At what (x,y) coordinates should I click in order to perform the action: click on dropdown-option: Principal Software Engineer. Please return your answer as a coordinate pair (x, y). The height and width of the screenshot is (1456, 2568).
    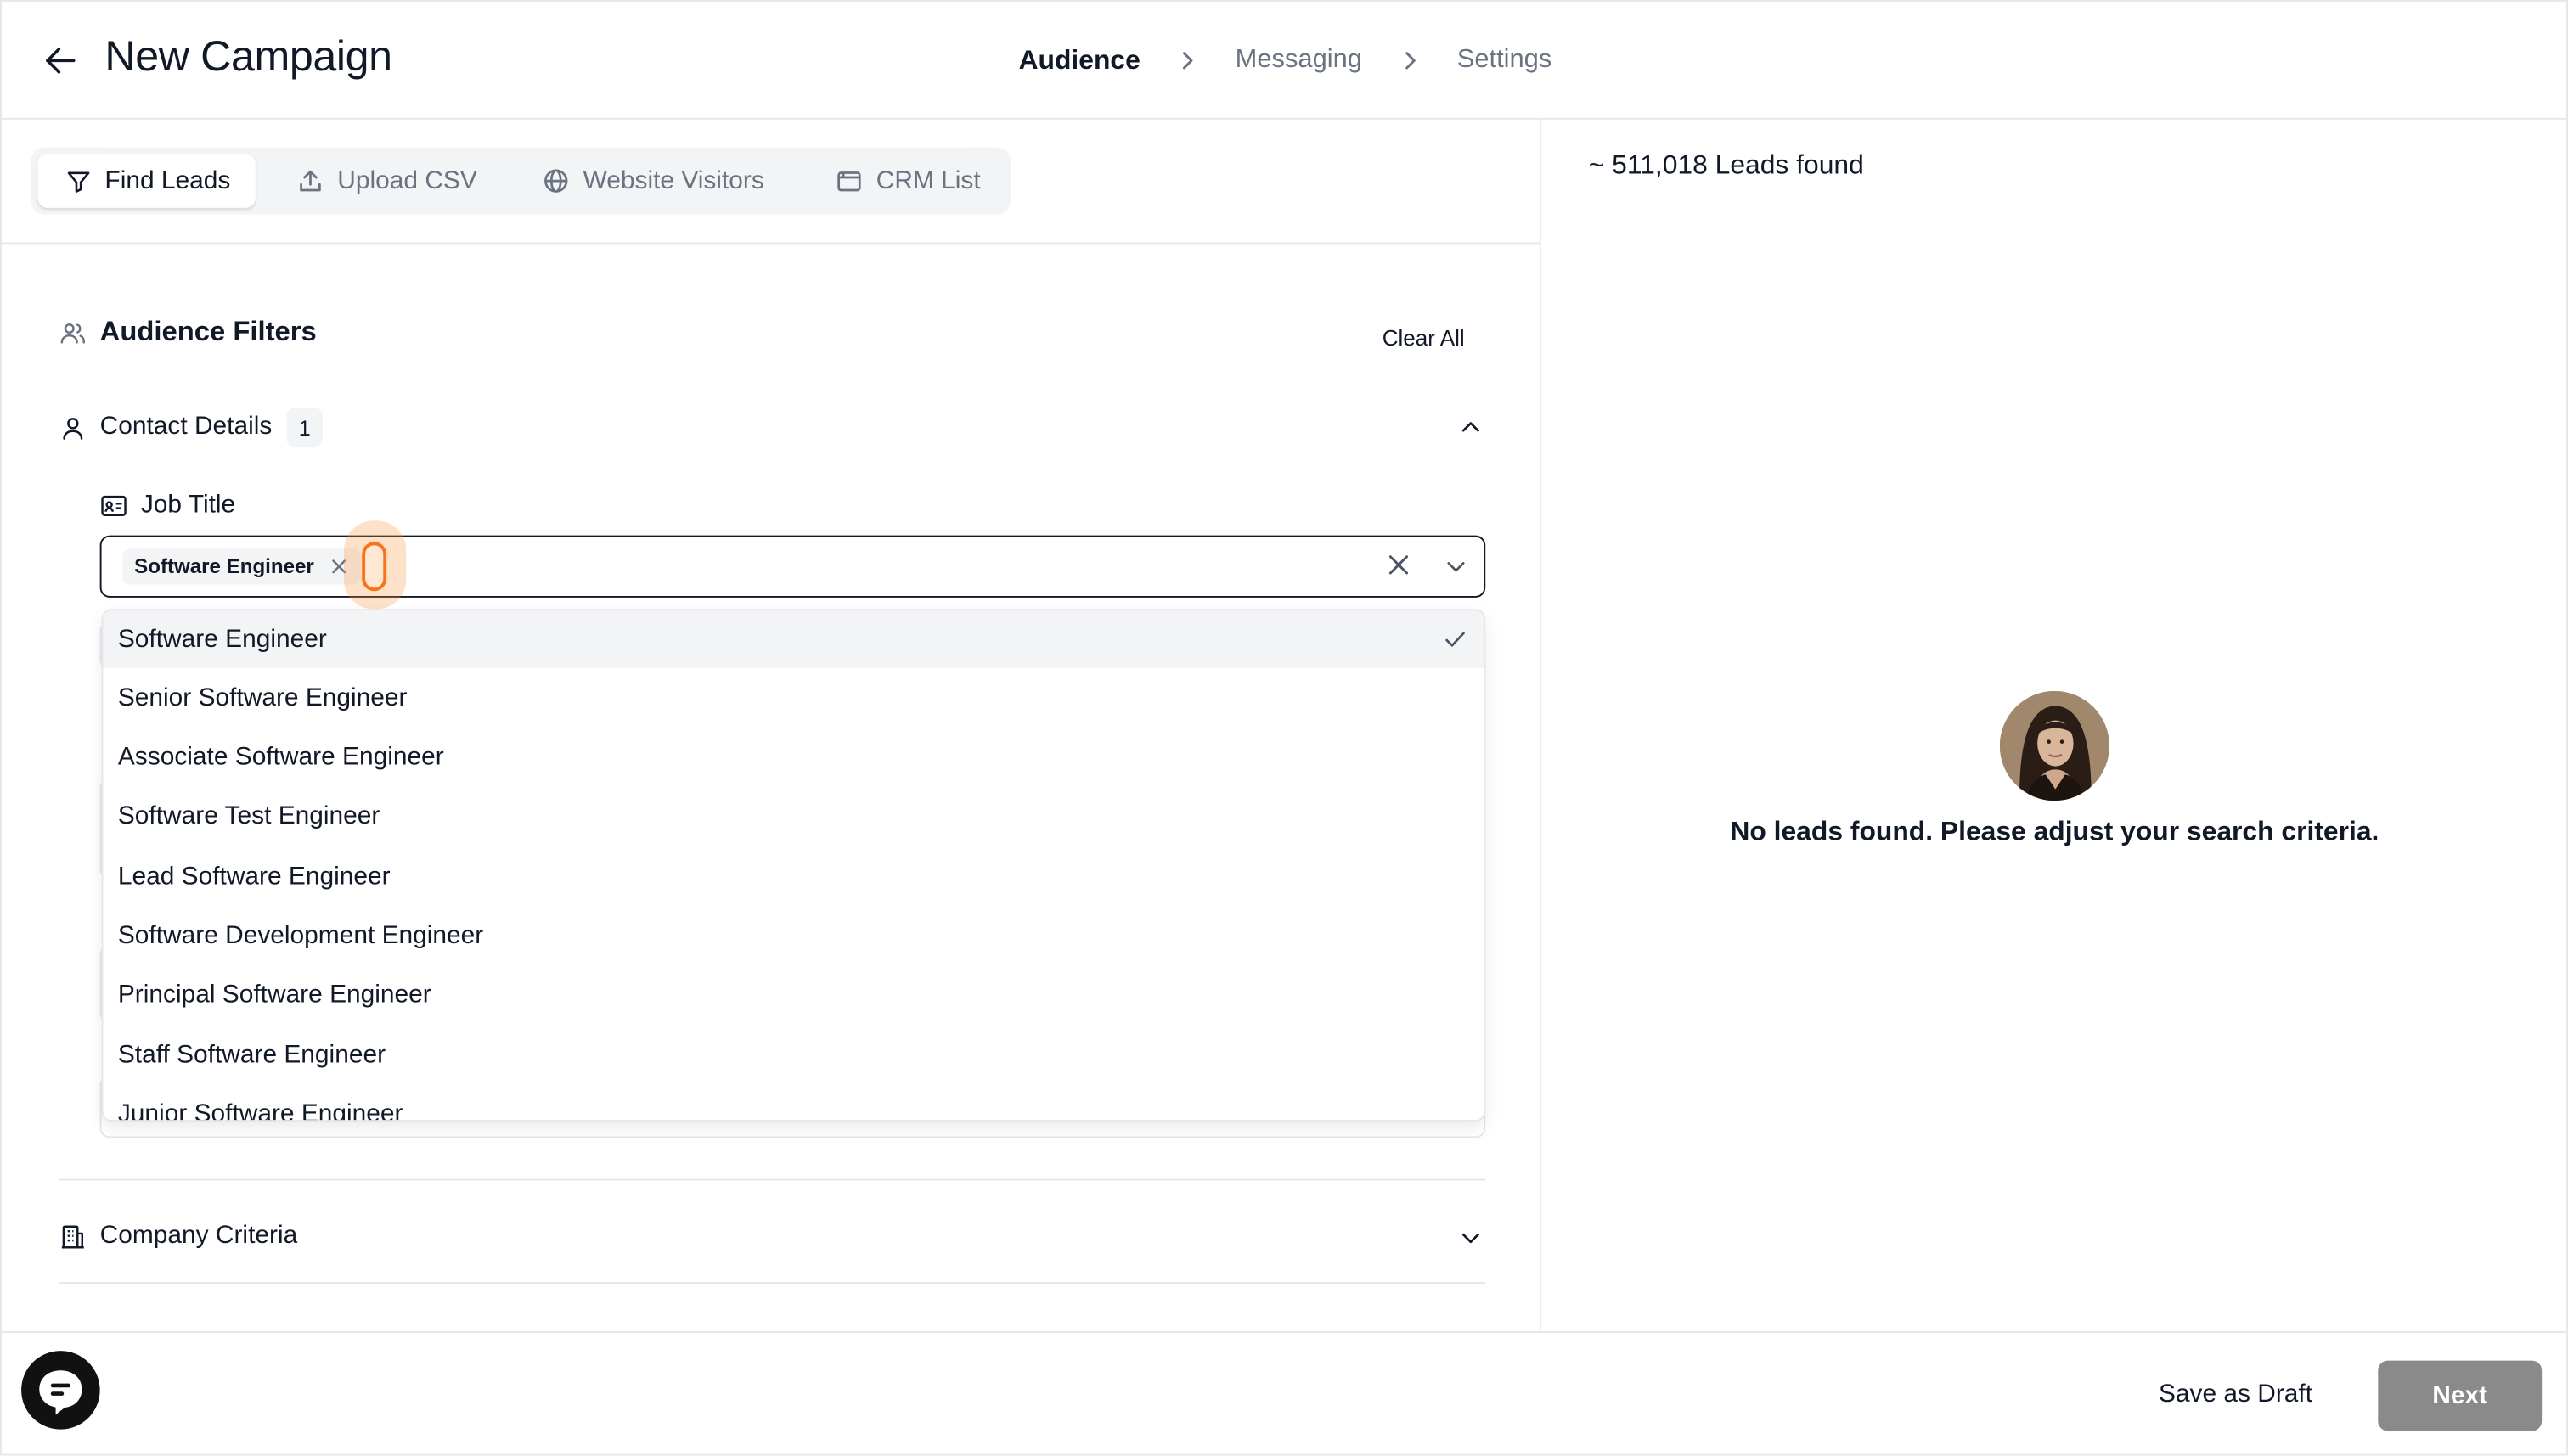
    Looking at the image, I should click on (793, 994).